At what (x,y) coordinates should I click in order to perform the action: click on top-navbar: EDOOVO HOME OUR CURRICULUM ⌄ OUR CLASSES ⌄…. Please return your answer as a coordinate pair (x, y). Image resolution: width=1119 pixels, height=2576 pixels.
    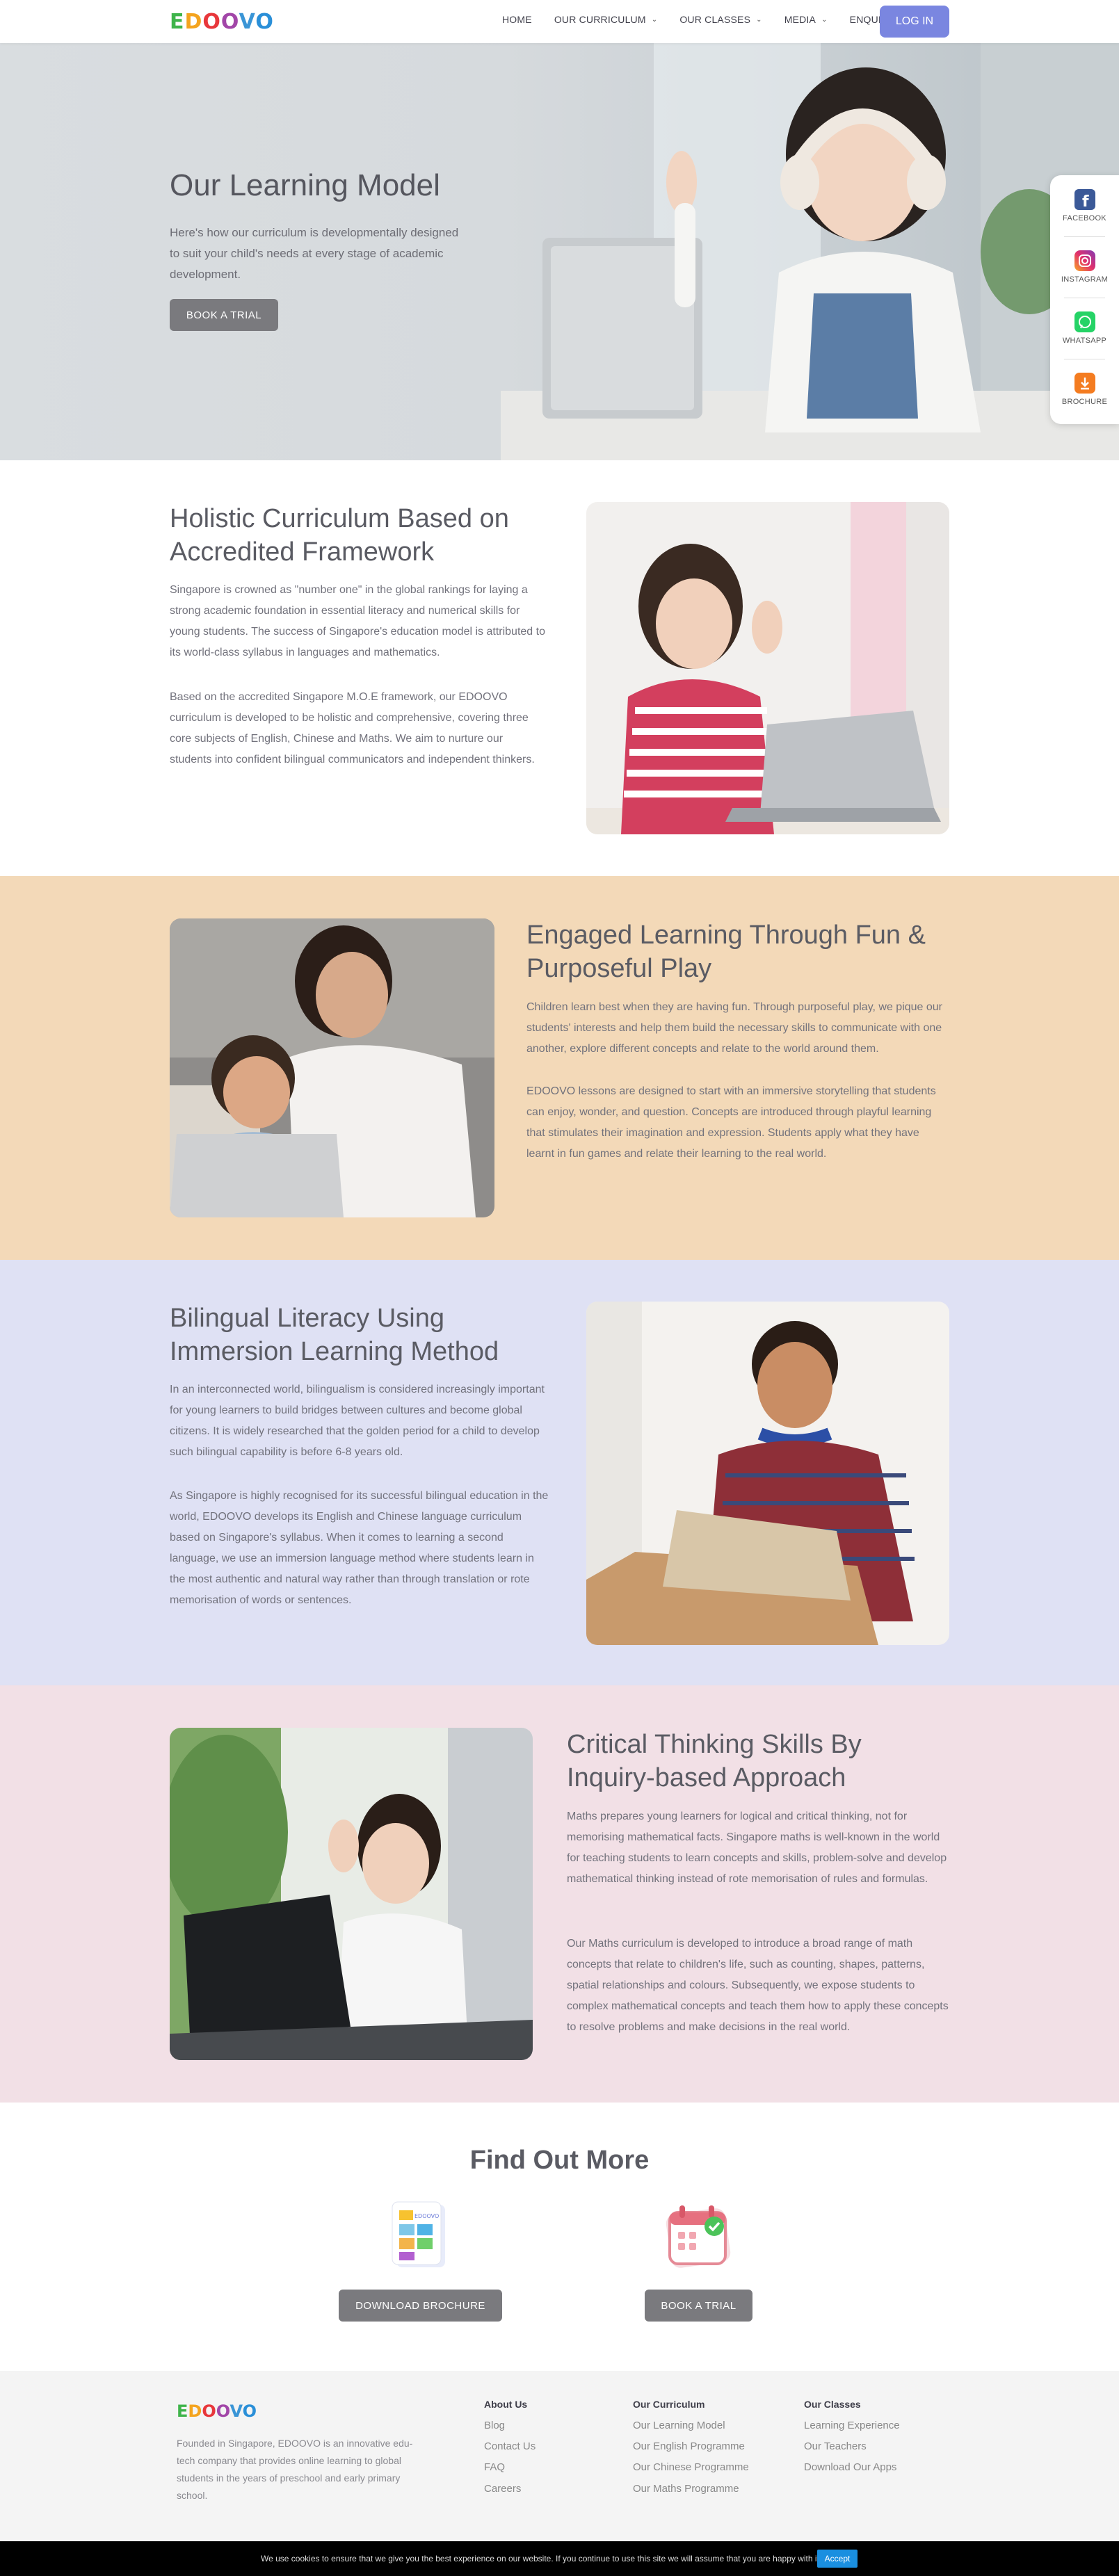
    Looking at the image, I should click on (559, 21).